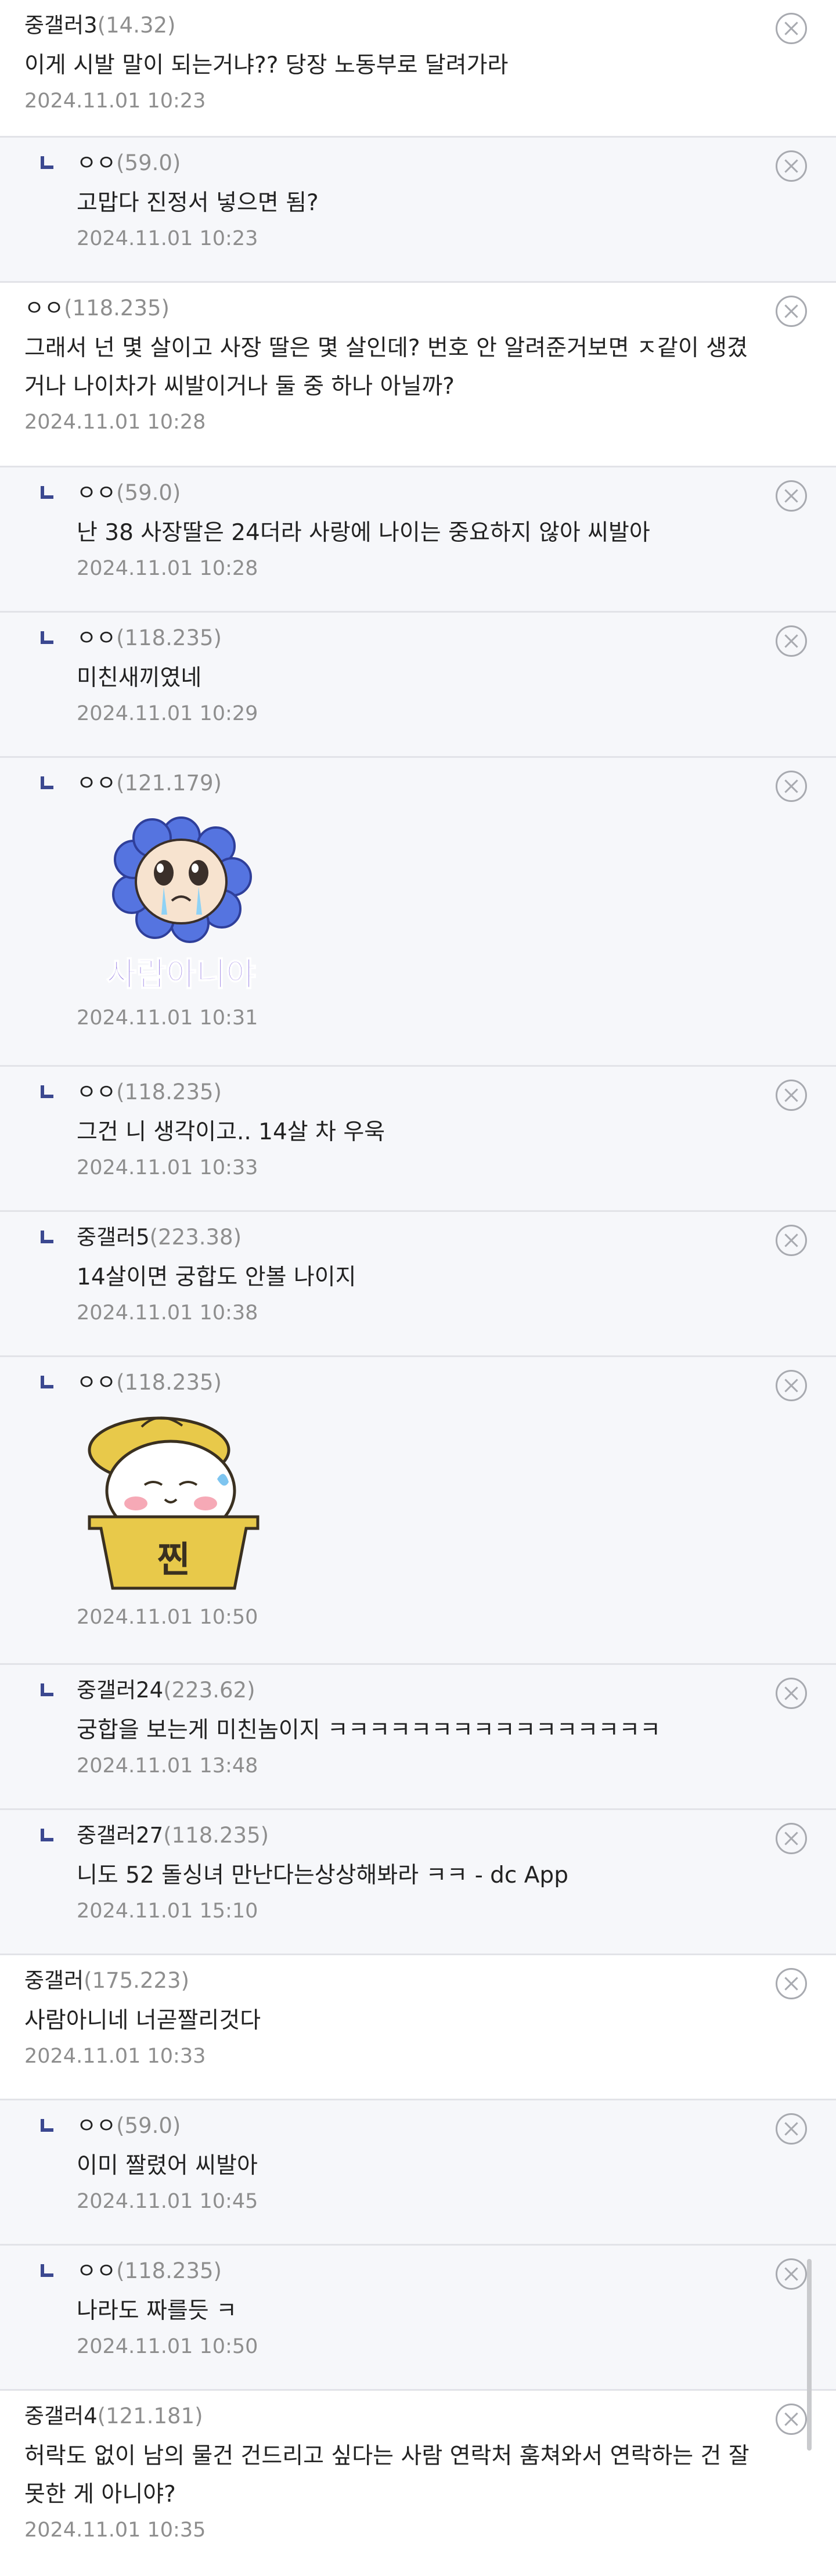 The width and height of the screenshot is (836, 2576). What do you see at coordinates (115, 101) in the screenshot?
I see `comment-date: 2024.11.01 10:23` at bounding box center [115, 101].